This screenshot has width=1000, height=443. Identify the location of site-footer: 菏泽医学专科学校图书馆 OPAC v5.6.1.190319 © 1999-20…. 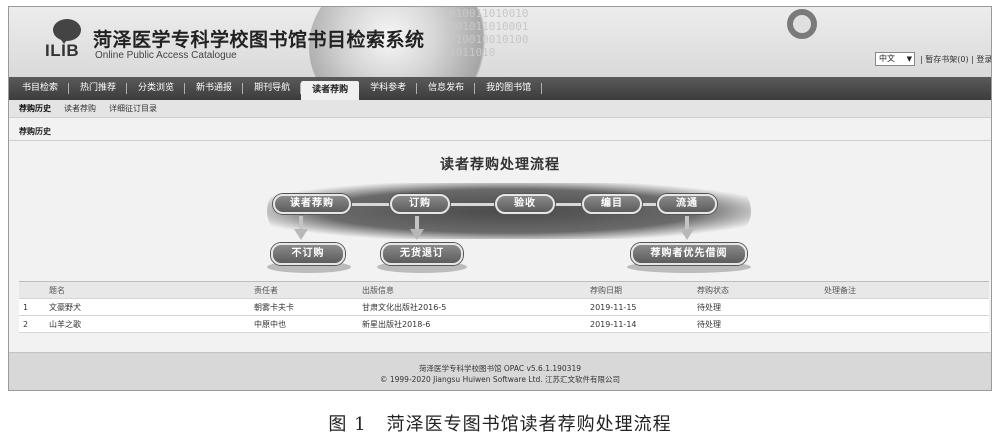
(500, 371).